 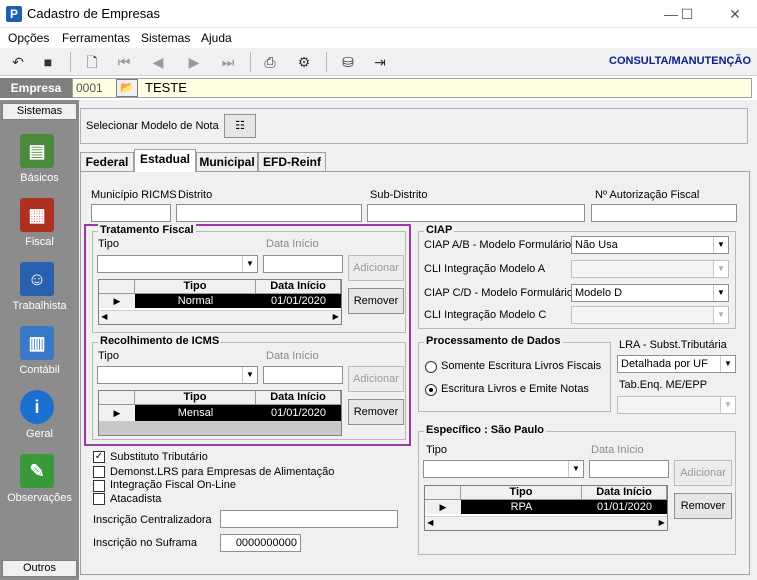 I want to click on exit-icon: ⇥, so click(x=380, y=62).